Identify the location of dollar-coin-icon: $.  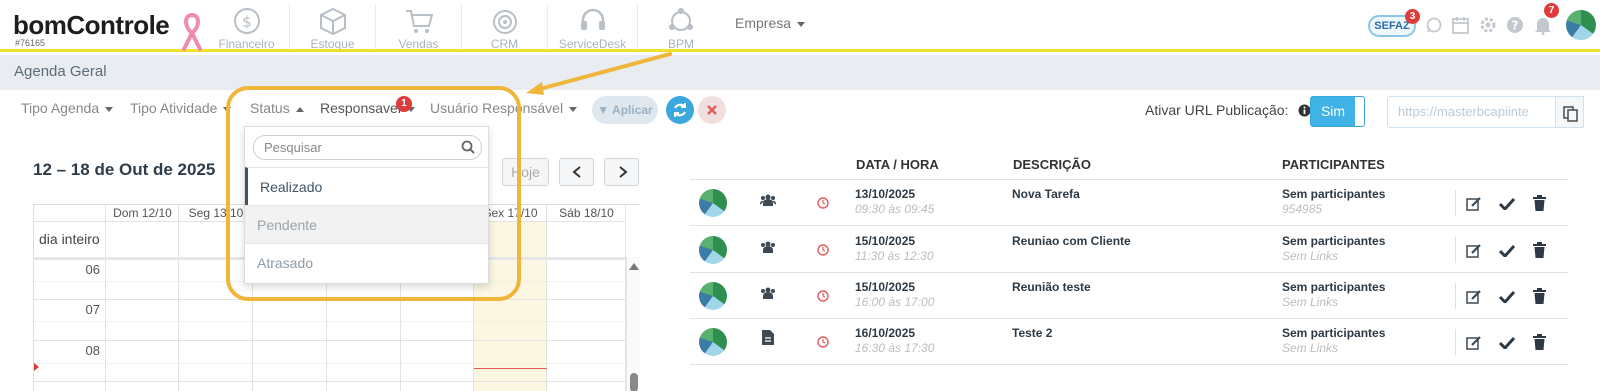
(247, 21).